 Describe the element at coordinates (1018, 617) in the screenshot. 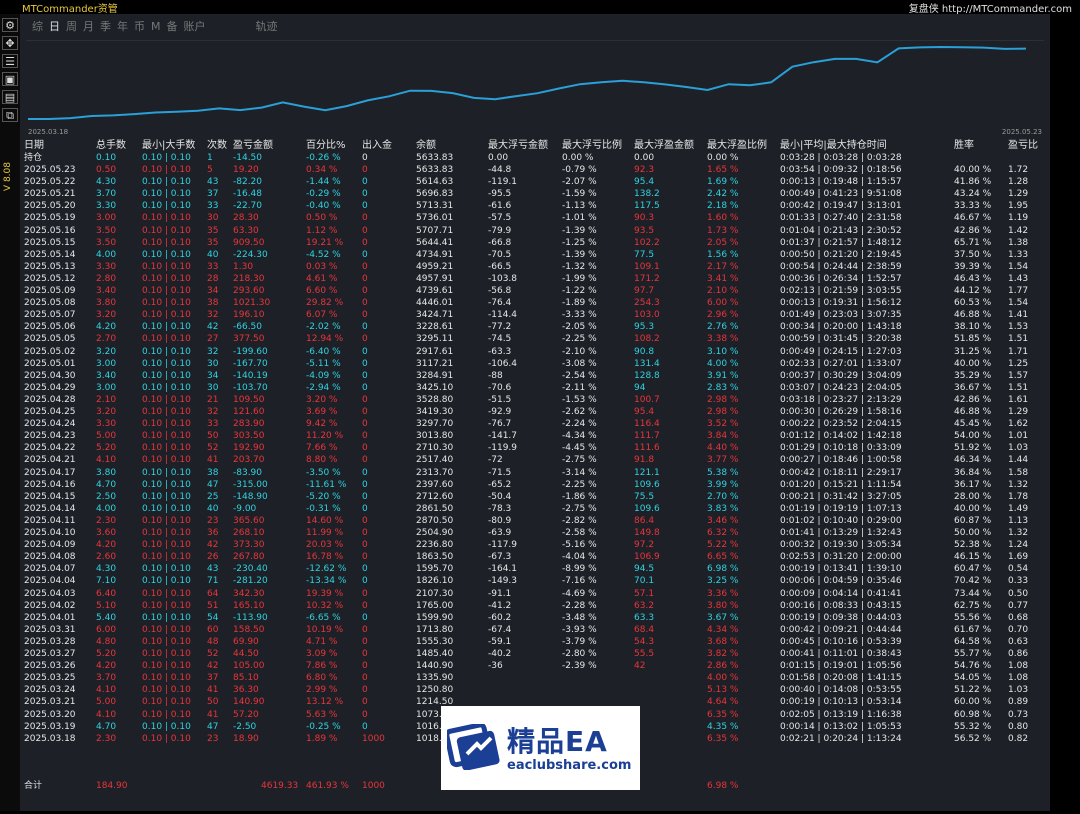

I see `table-row-rr: 0.68` at that location.